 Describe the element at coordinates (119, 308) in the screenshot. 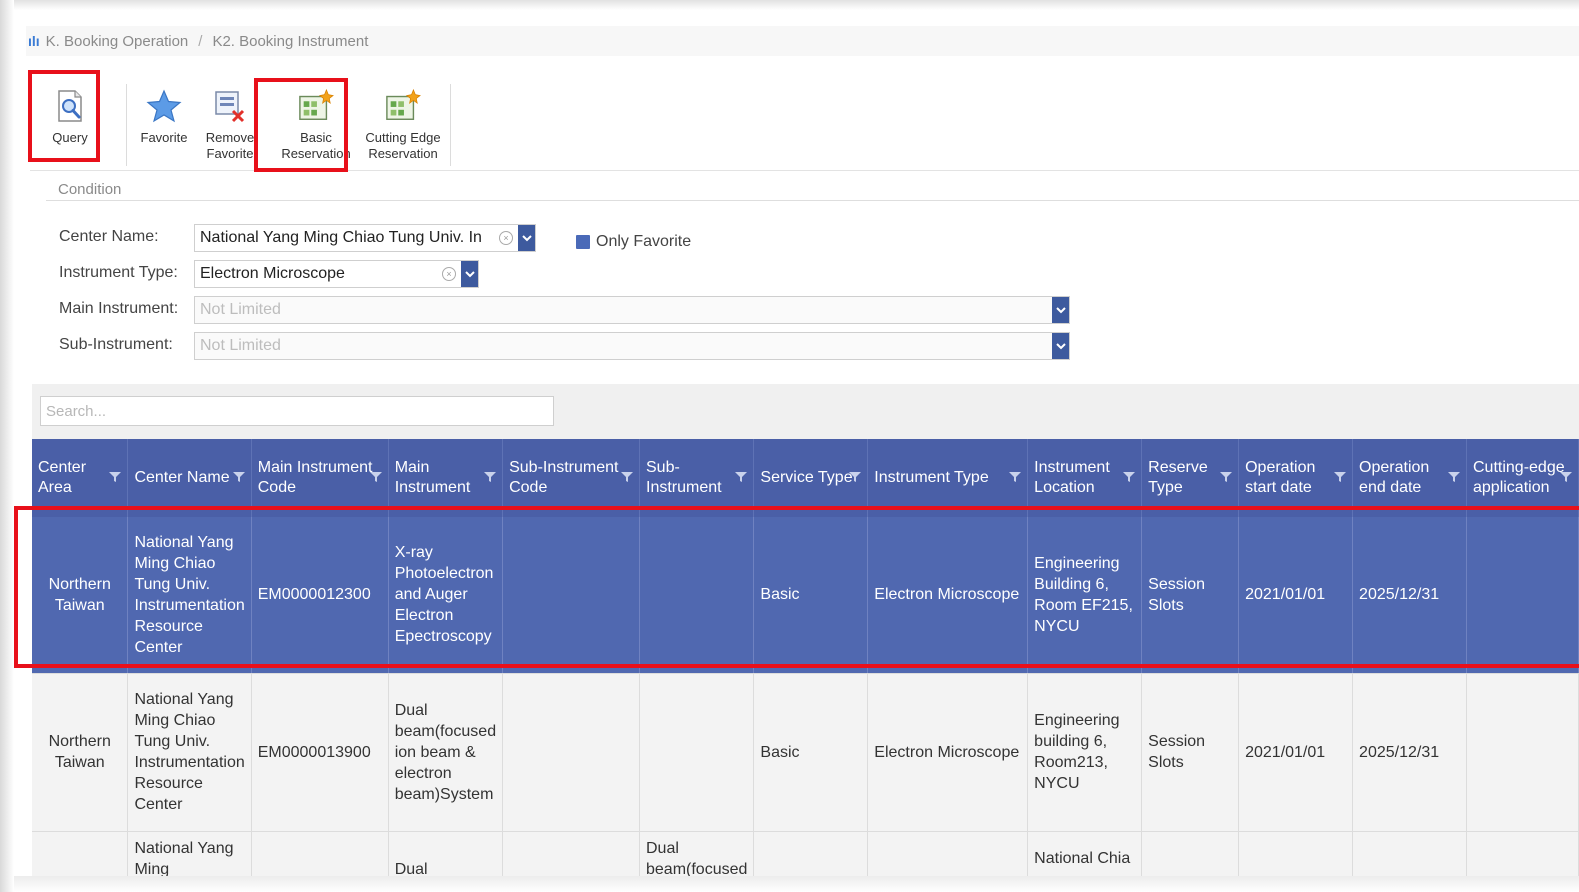

I see `main-instrument-label: Main Instrument:` at that location.